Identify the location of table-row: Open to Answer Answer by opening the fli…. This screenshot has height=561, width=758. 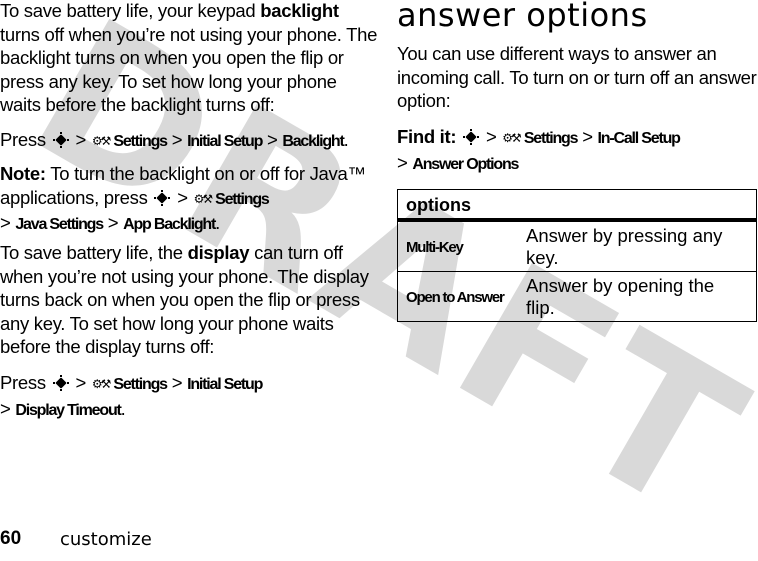
(577, 296).